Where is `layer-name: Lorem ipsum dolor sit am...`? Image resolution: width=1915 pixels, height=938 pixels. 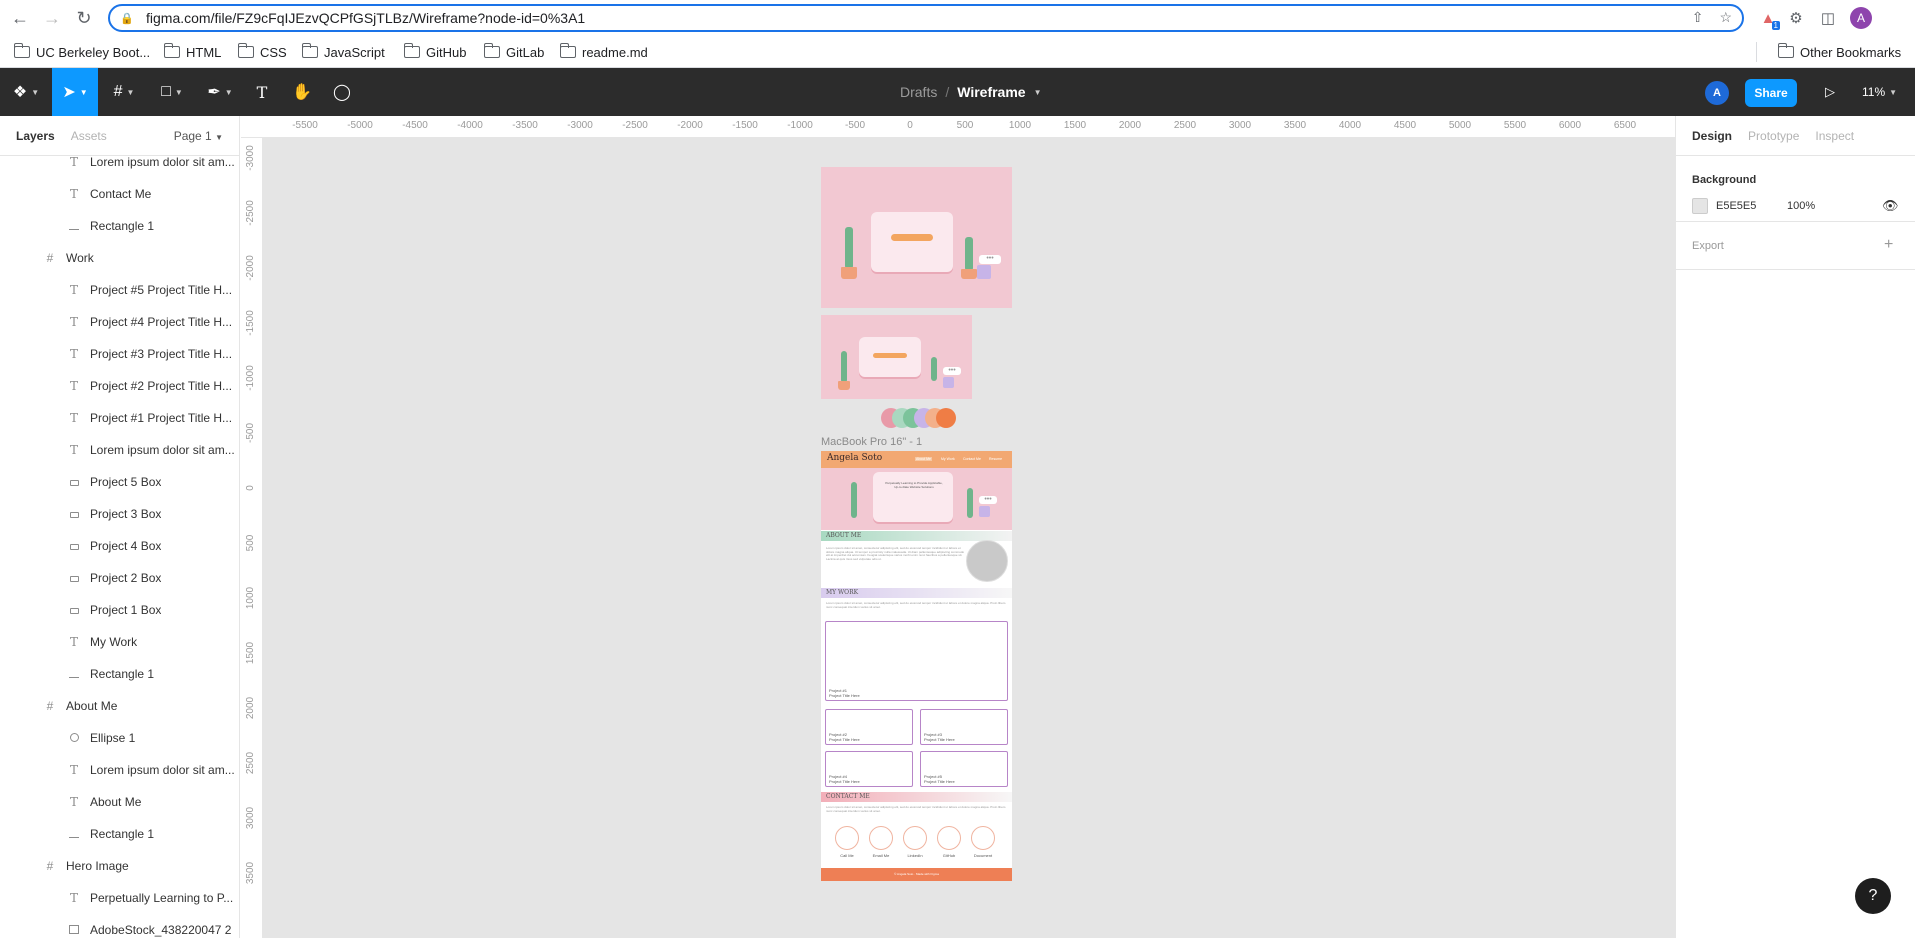 layer-name: Lorem ipsum dolor sit am... is located at coordinates (162, 162).